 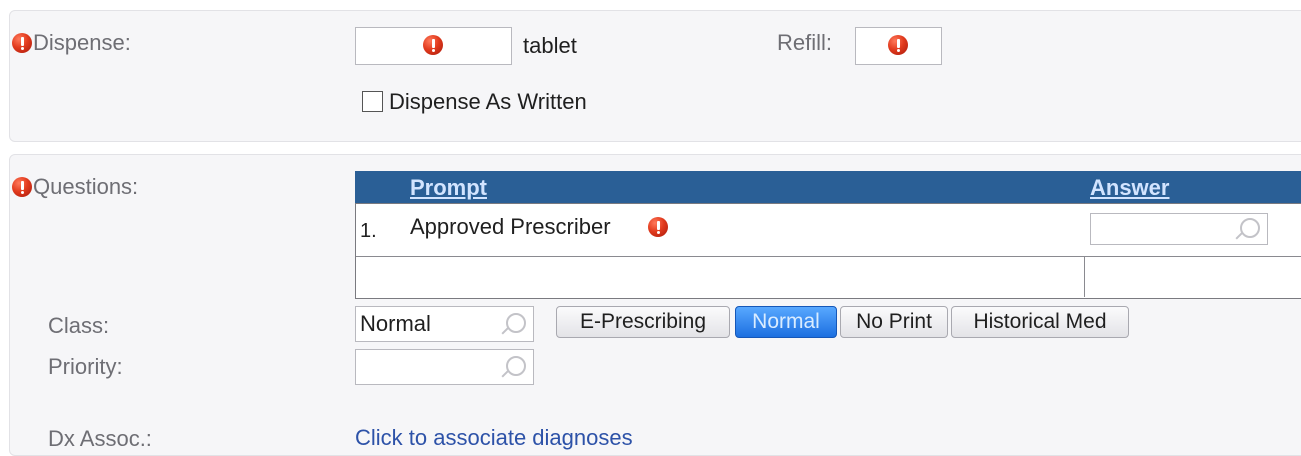 I want to click on row-prompt: Approved Prescriber, so click(x=510, y=226).